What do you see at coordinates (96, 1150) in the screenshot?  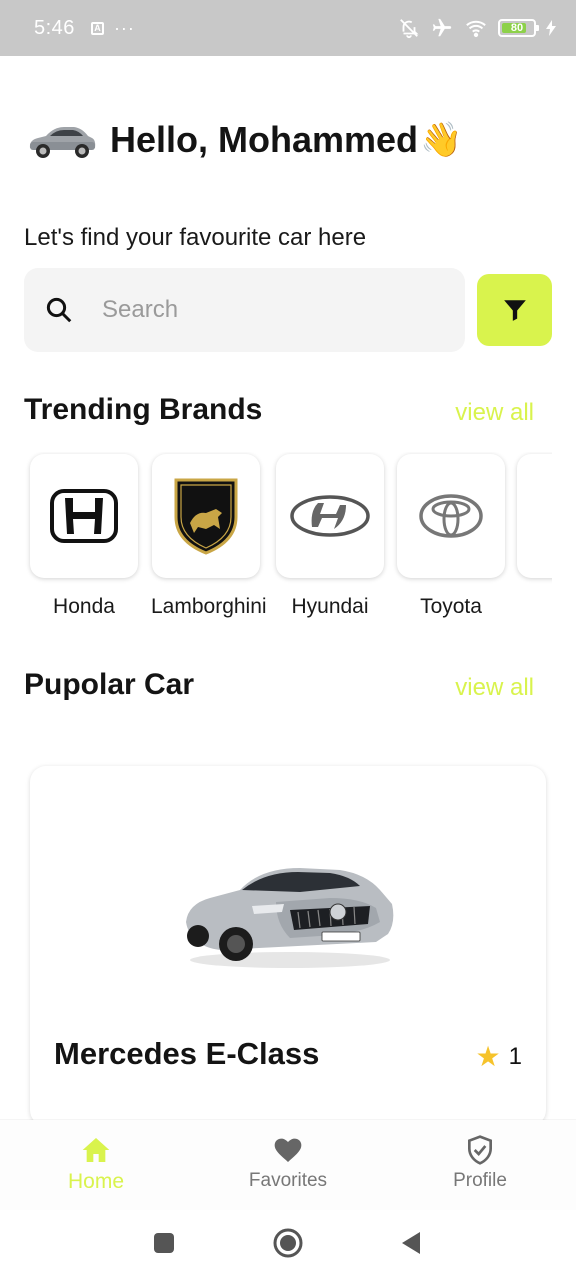 I see `home-icon` at bounding box center [96, 1150].